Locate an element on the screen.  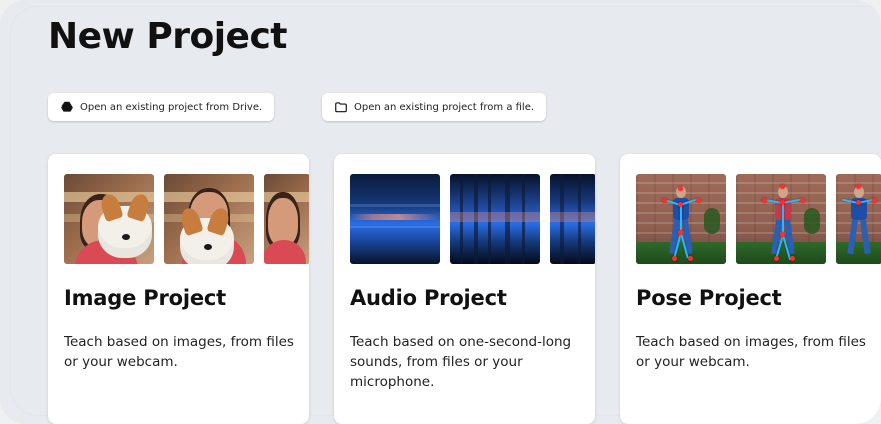
project-card-image-thumbnails is located at coordinates (186, 219).